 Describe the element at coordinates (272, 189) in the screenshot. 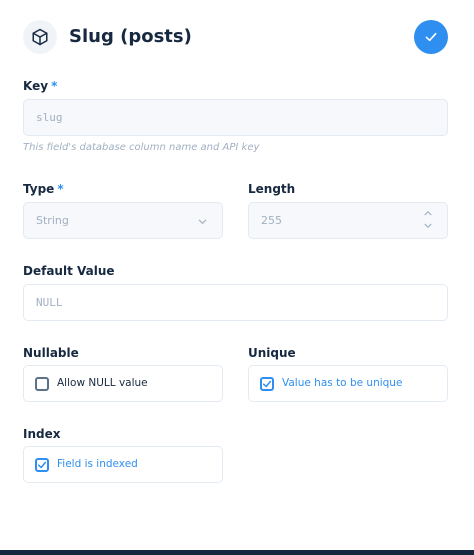

I see `length-label: Length` at that location.